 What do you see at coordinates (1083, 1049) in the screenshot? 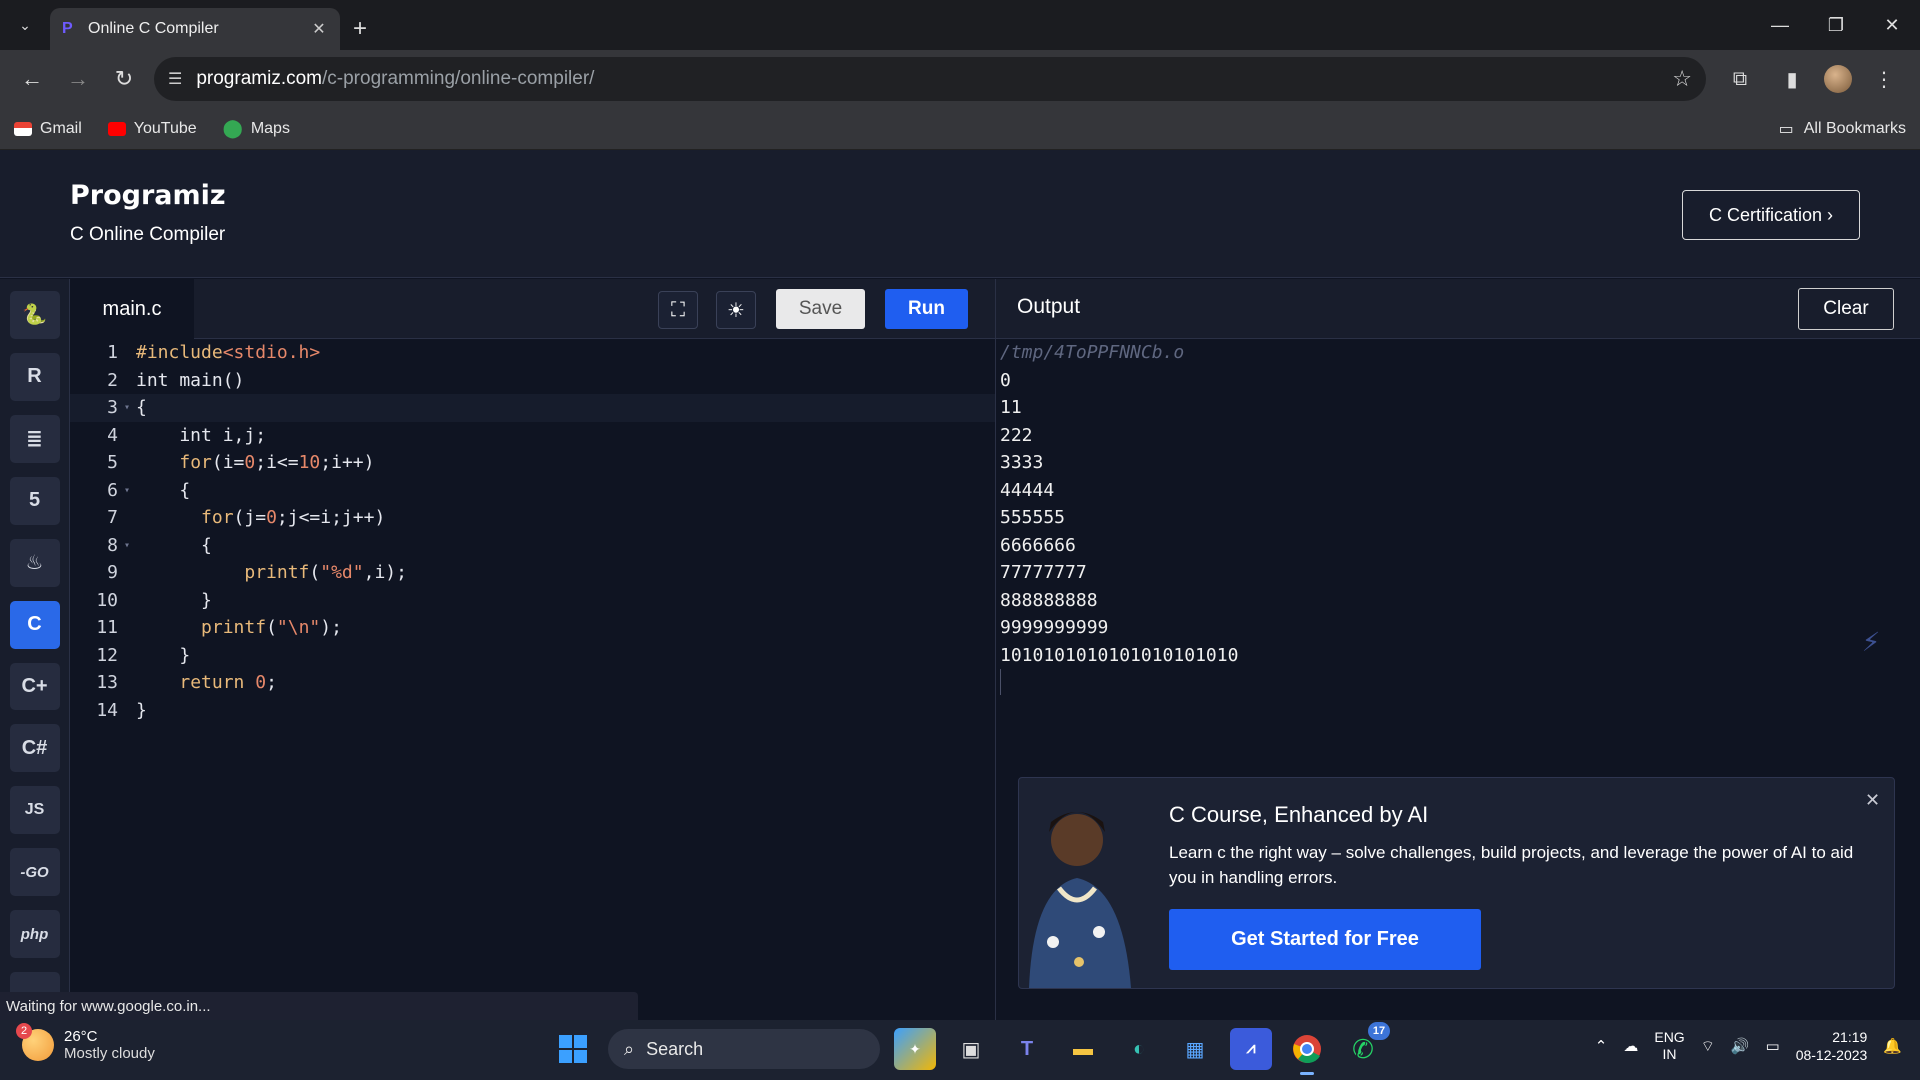
I see `file-explorer-icon: ▬` at bounding box center [1083, 1049].